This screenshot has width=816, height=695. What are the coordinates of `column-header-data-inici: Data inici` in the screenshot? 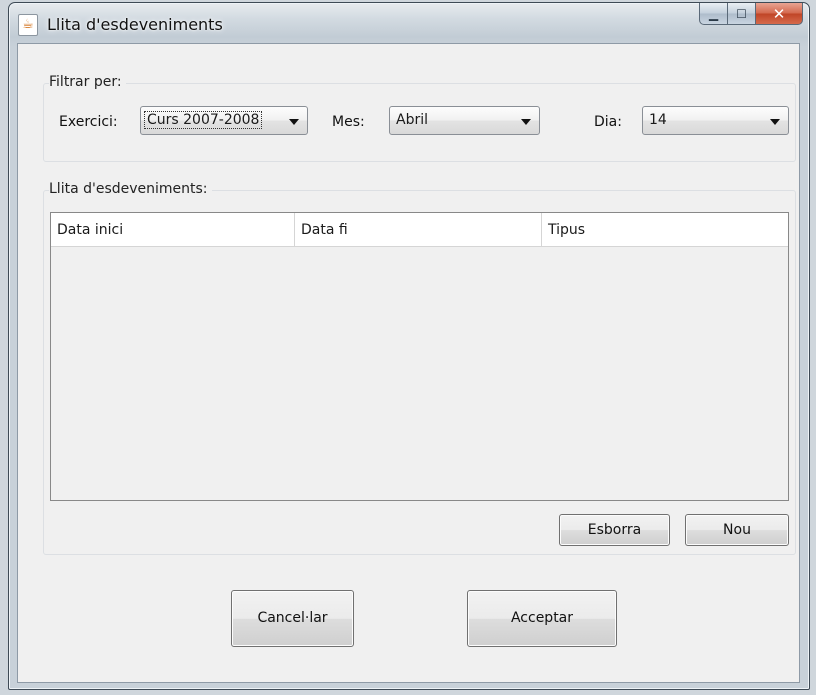 It's located at (173, 229).